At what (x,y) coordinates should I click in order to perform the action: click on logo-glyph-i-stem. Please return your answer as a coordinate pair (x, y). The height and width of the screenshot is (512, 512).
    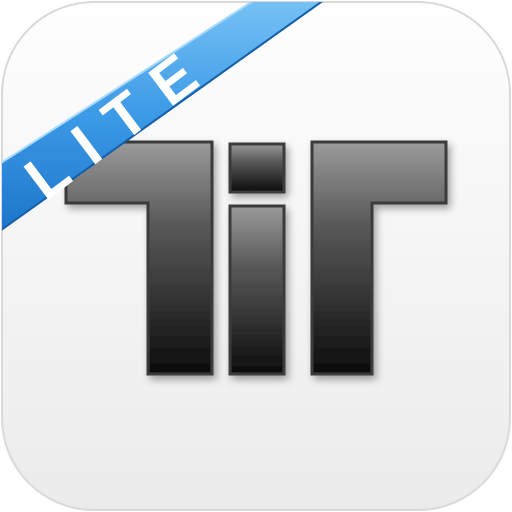
    Looking at the image, I should click on (257, 290).